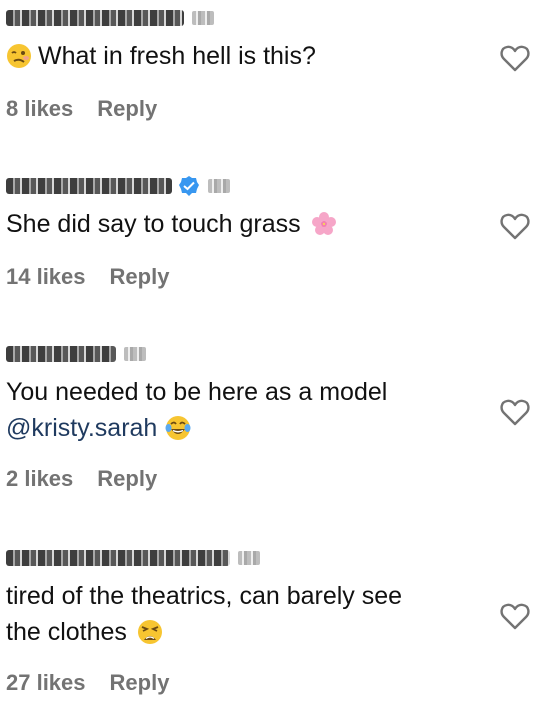  I want to click on comment-text-content: What in fresh hell is this?, so click(177, 56).